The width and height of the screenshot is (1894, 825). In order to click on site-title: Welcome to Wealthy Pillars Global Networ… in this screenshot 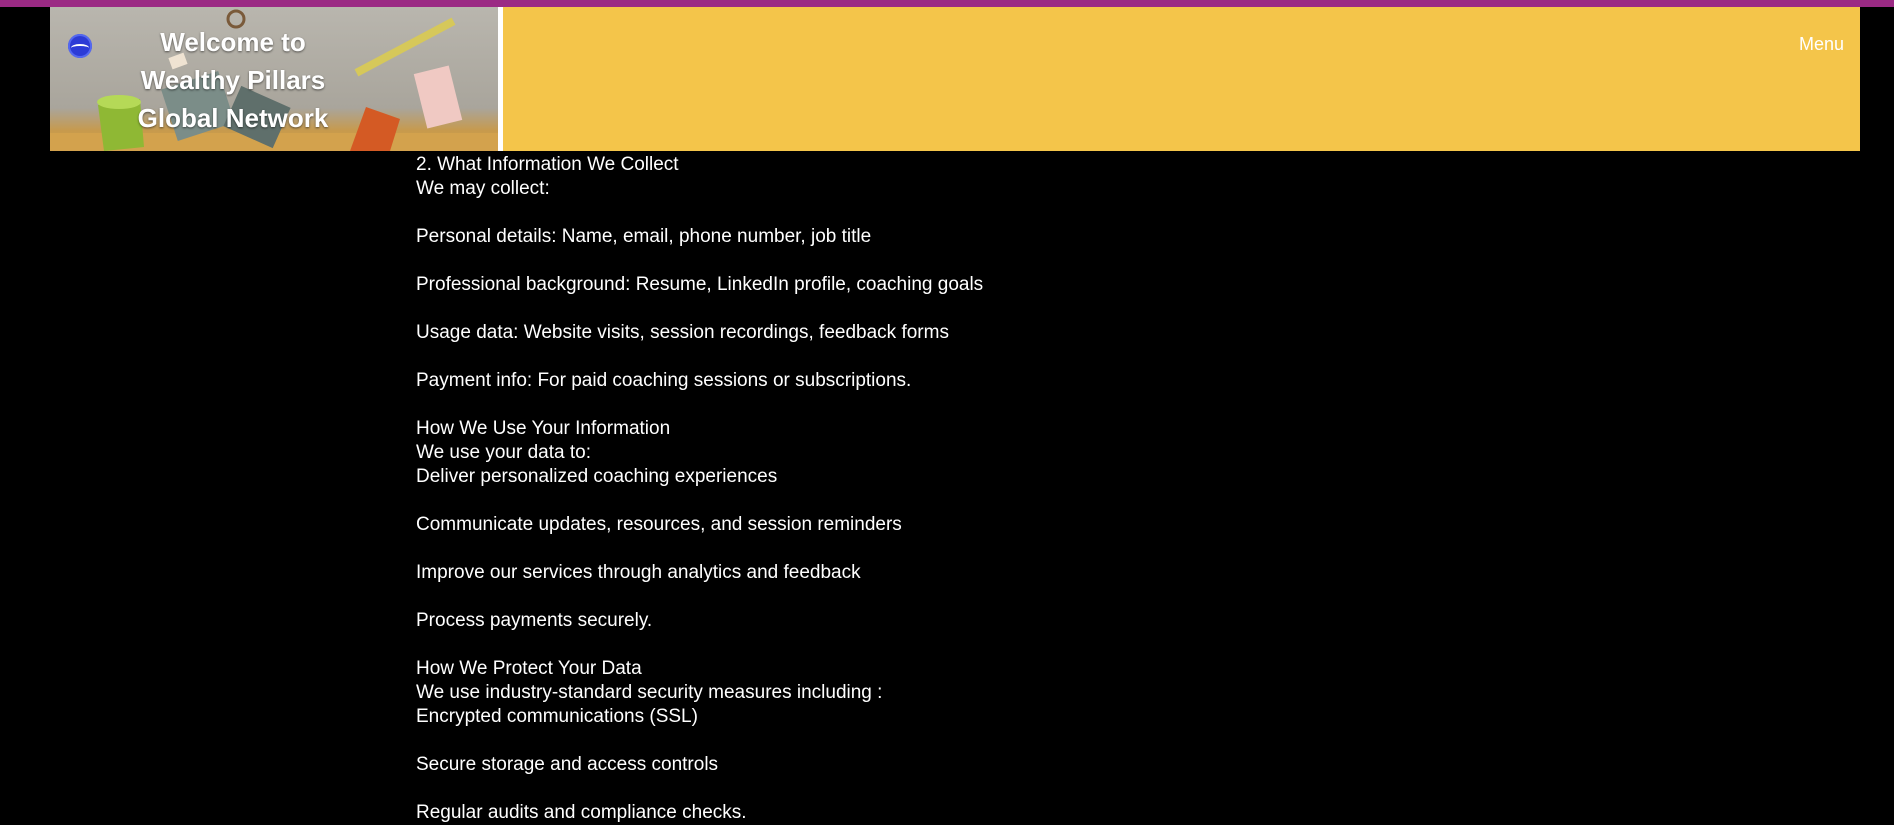, I will do `click(233, 80)`.